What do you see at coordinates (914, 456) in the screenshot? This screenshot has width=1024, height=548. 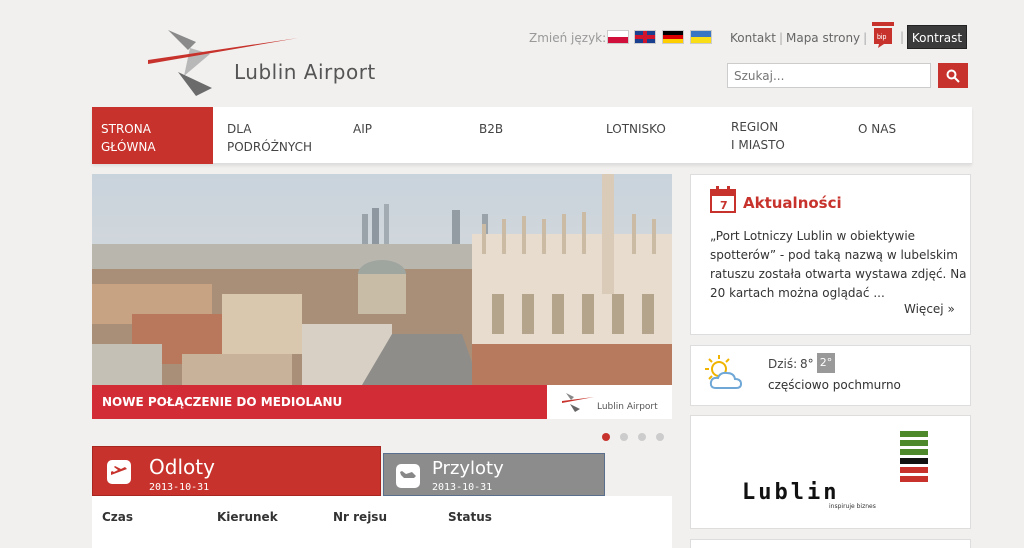 I see `lublin-stripes-logo` at bounding box center [914, 456].